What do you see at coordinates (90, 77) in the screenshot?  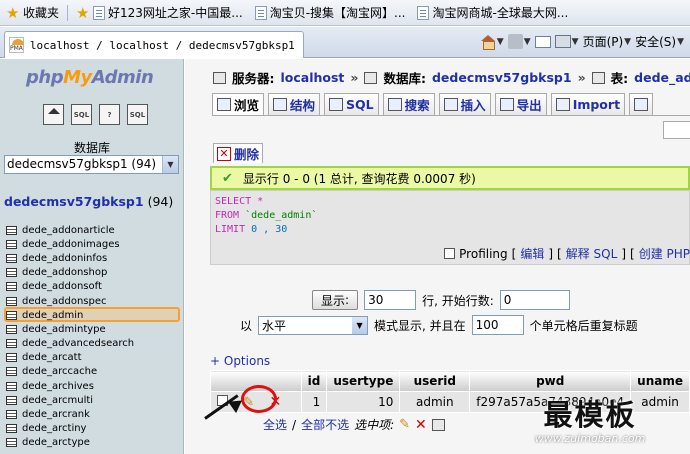 I see `phpmyadmin-logo: phpMyAdmin` at bounding box center [90, 77].